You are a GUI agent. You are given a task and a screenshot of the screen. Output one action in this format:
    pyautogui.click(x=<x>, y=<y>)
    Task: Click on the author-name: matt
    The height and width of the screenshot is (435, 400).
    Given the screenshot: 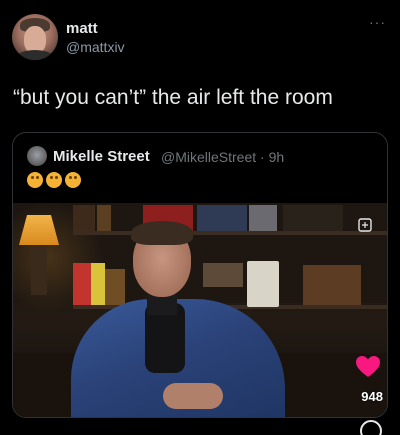 What is the action you would take?
    pyautogui.click(x=82, y=28)
    